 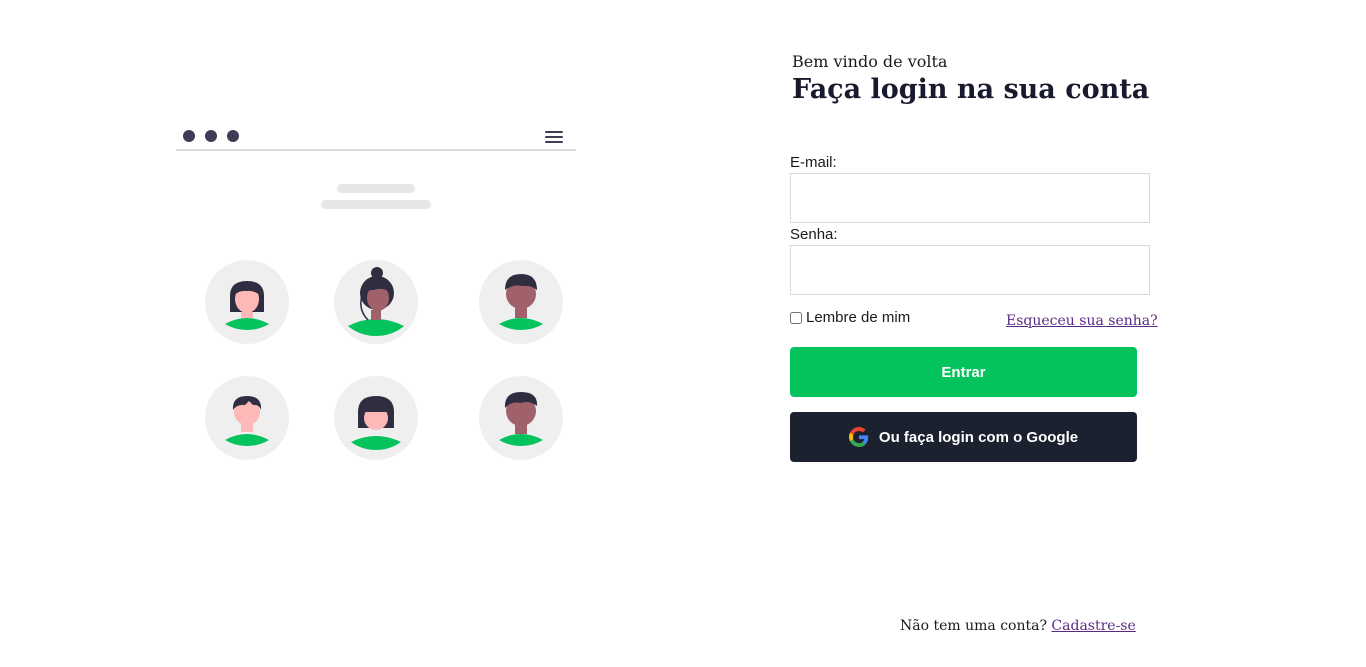 What do you see at coordinates (971, 89) in the screenshot?
I see `page-title: Faça login na sua conta` at bounding box center [971, 89].